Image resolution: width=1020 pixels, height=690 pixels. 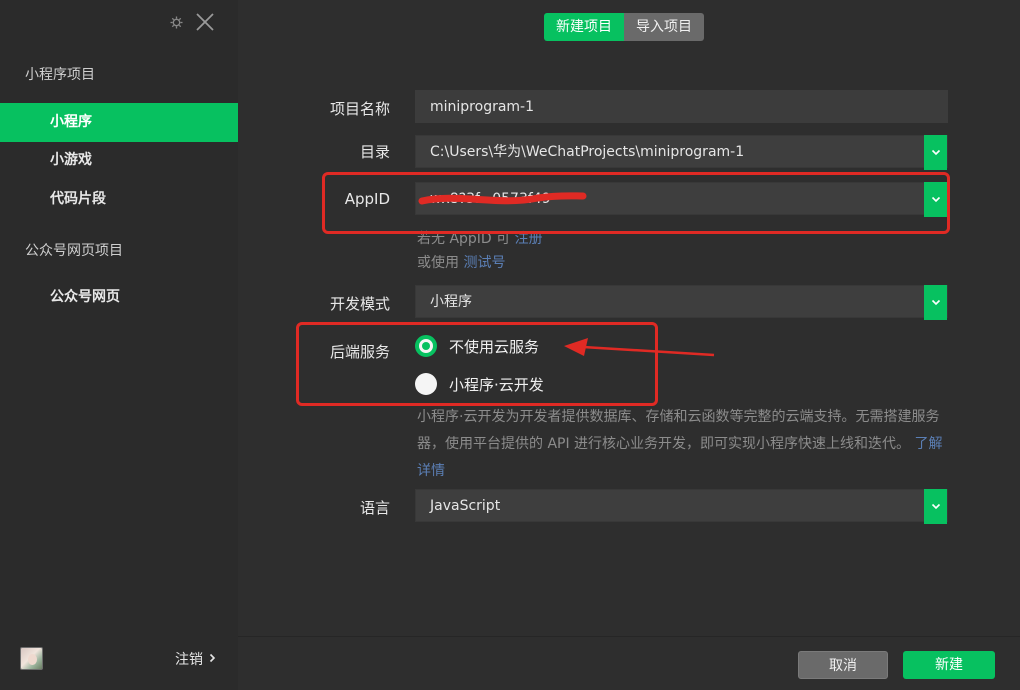 What do you see at coordinates (949, 665) in the screenshot?
I see `create-button: 新建` at bounding box center [949, 665].